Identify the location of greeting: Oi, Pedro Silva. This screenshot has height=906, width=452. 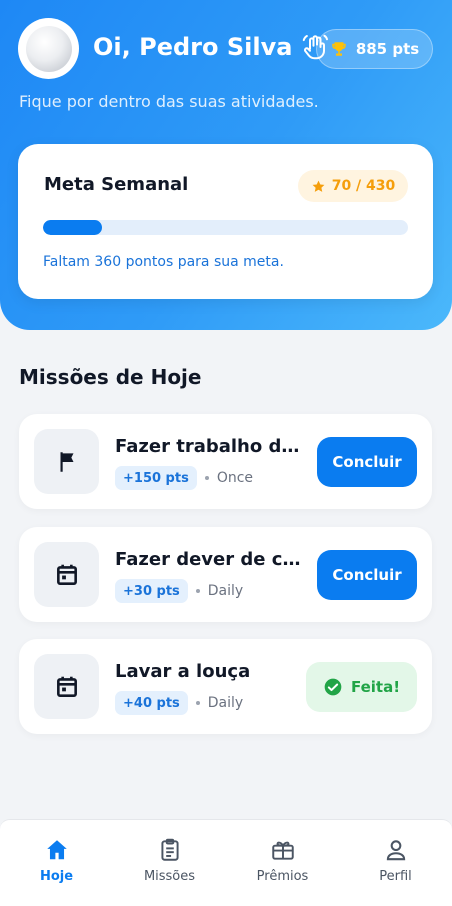
(211, 47).